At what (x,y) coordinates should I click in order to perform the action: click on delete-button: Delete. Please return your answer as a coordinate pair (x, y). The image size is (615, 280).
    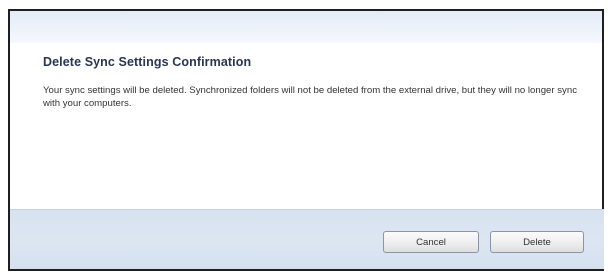
    Looking at the image, I should click on (537, 242).